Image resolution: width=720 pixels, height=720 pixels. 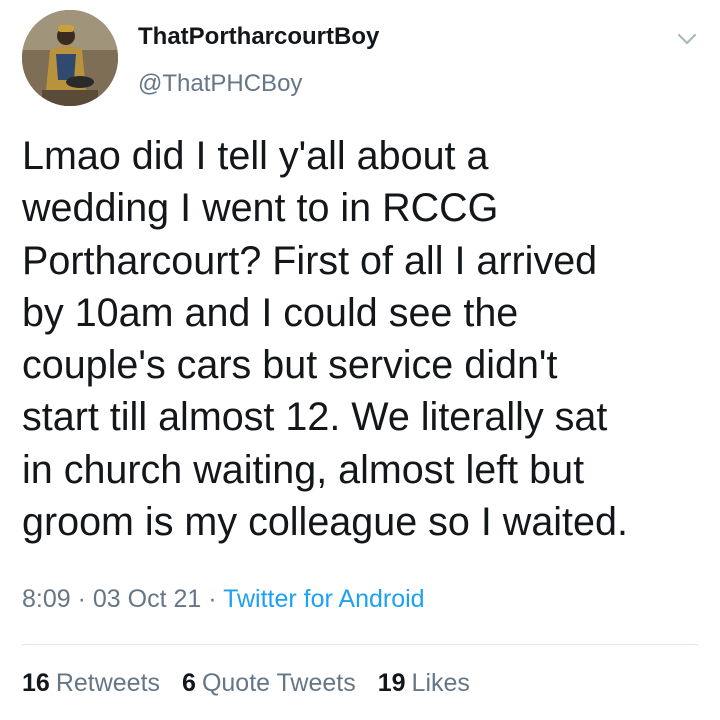 I want to click on avatar-photo, so click(x=70, y=58).